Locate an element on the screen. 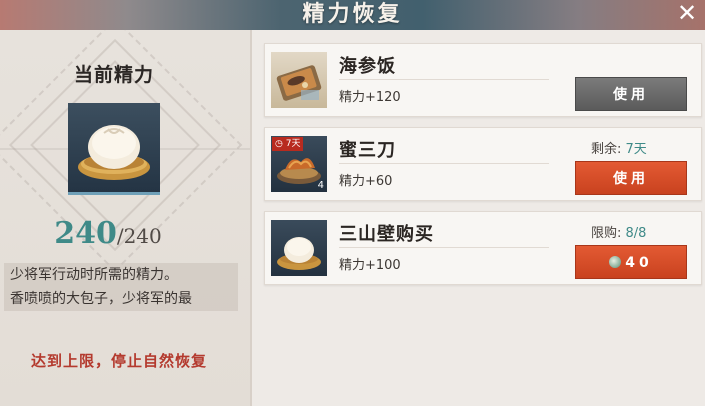 The height and width of the screenshot is (406, 705). remaining-time: 剩余: 7天 is located at coordinates (619, 147).